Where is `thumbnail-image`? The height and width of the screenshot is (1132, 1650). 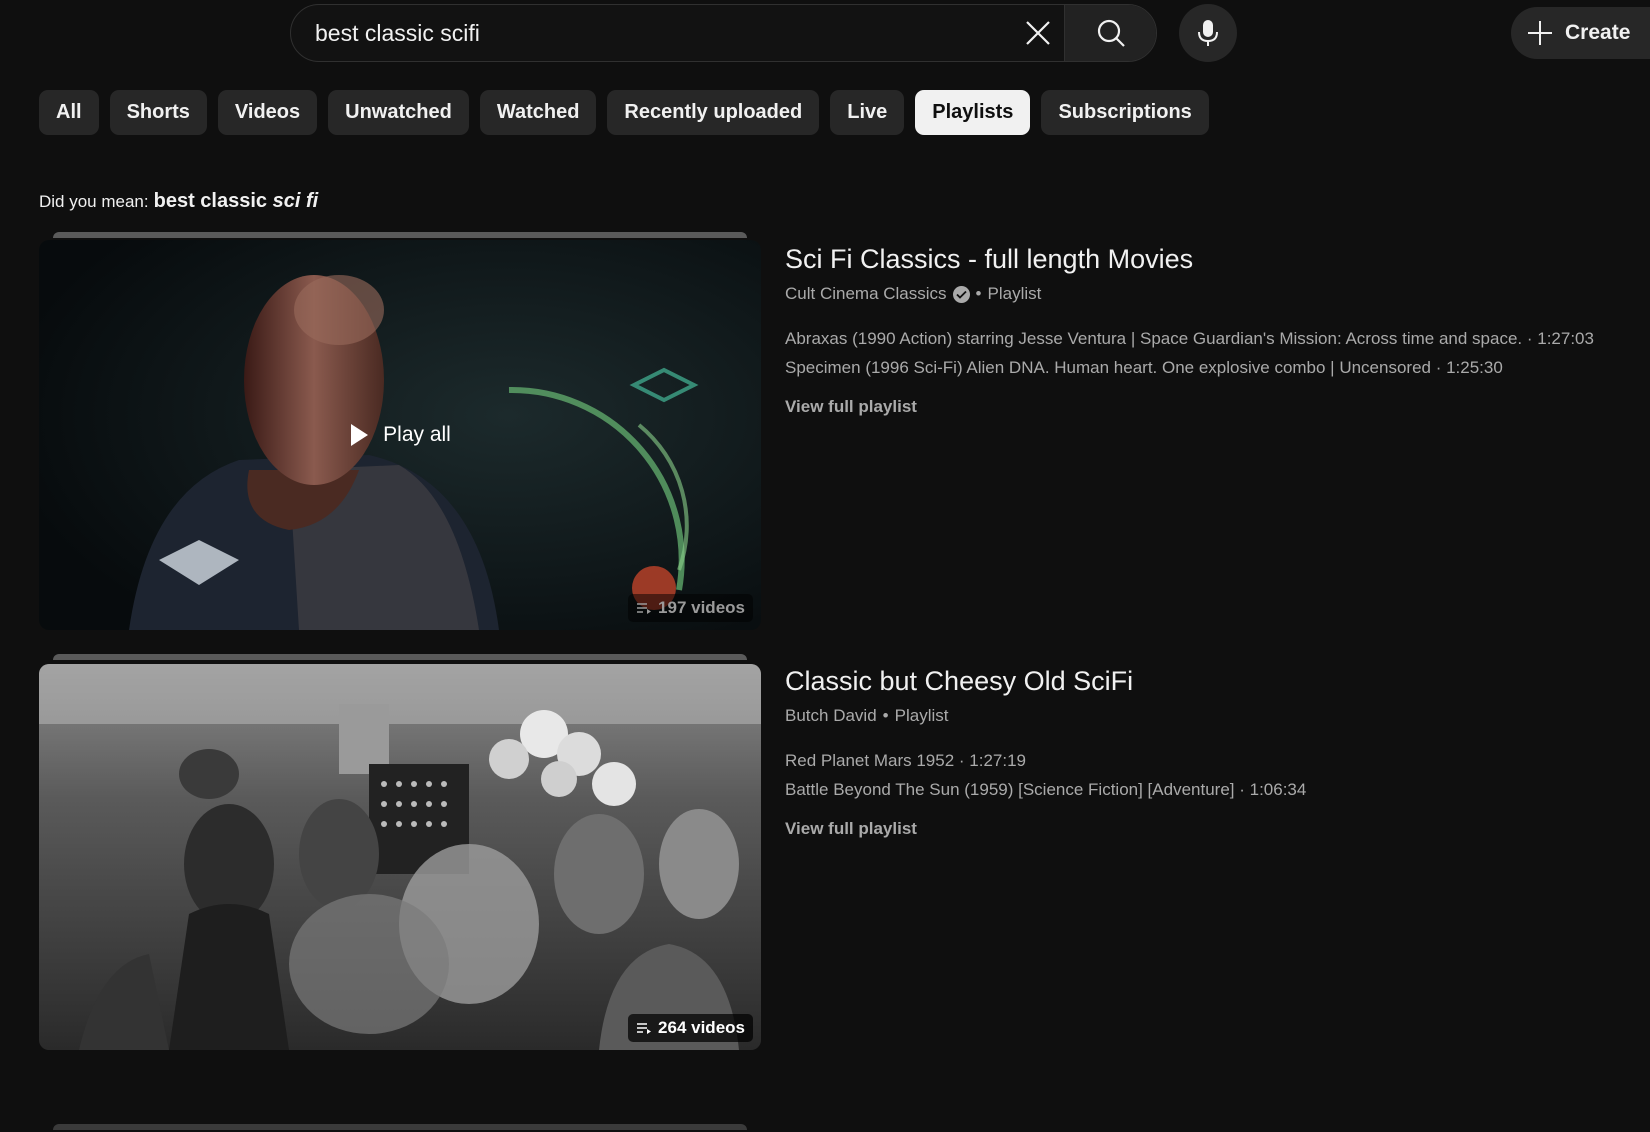
thumbnail-image is located at coordinates (400, 857).